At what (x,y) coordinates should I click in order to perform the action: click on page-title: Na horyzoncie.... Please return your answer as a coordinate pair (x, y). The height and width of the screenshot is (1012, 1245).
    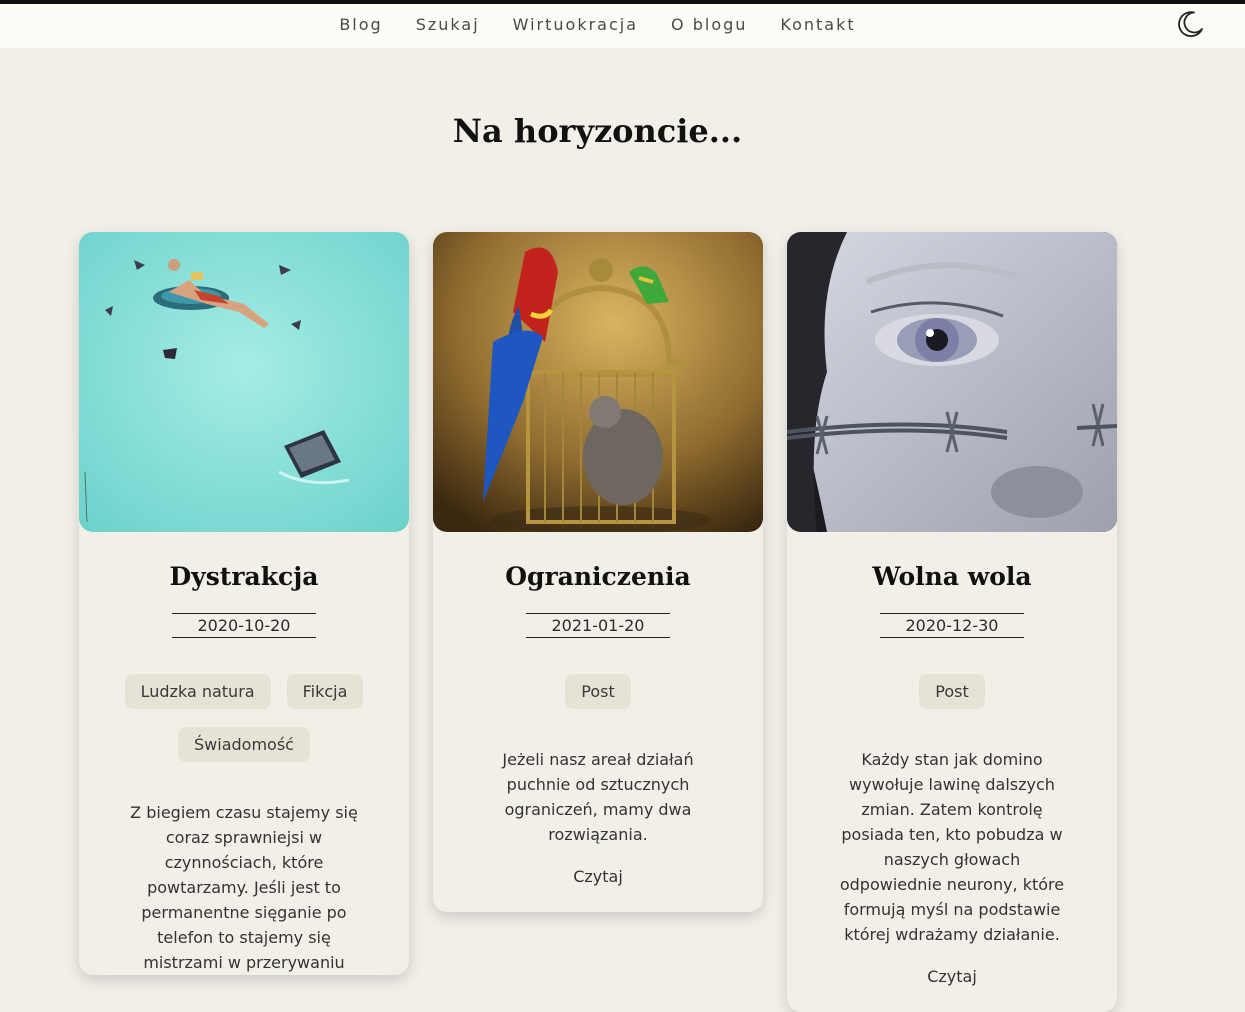
    Looking at the image, I should click on (597, 131).